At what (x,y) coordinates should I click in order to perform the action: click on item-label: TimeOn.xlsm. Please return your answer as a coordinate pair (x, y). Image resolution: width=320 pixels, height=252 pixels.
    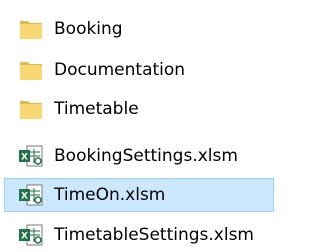
    Looking at the image, I should click on (110, 195).